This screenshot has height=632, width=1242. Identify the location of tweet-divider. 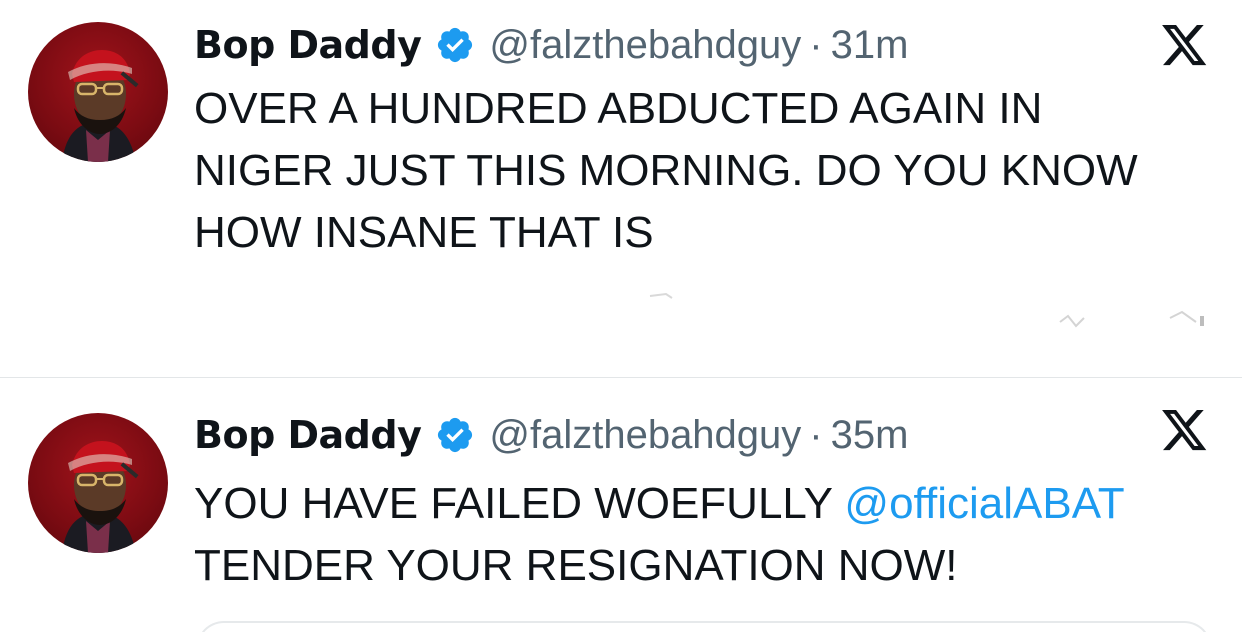
(621, 377).